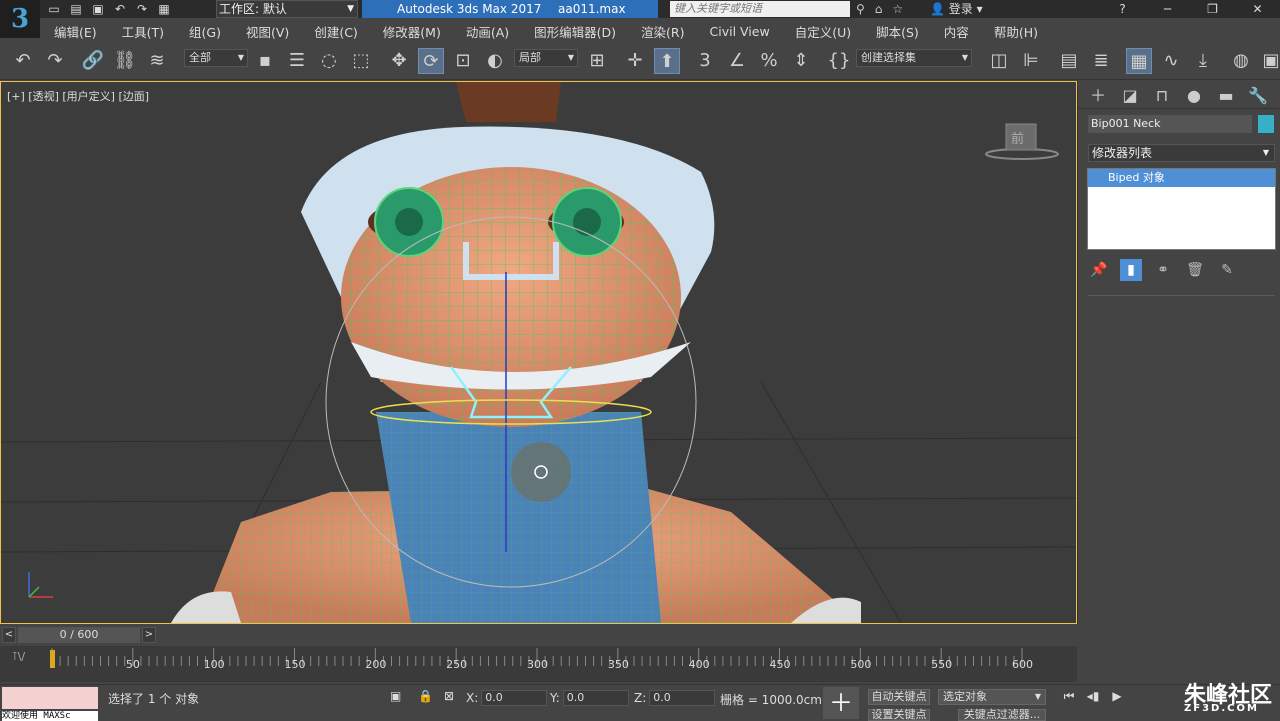 The width and height of the screenshot is (1280, 721). I want to click on percent-snap-icon: %, so click(769, 61).